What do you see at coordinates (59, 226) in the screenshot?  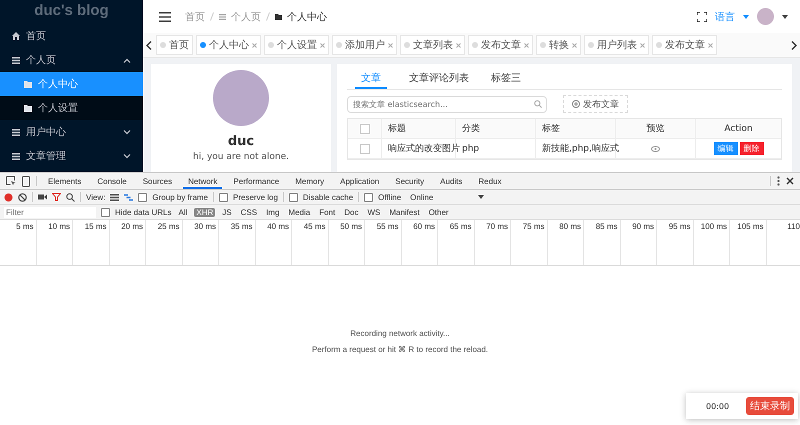 I see `tick-label: 10 ms` at bounding box center [59, 226].